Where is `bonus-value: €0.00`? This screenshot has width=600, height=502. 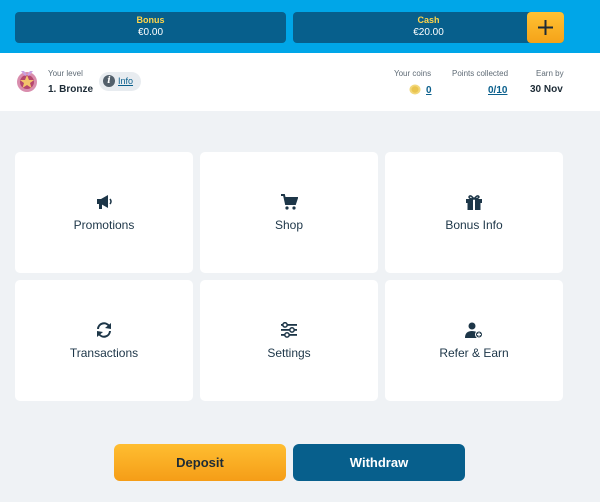 bonus-value: €0.00 is located at coordinates (150, 32).